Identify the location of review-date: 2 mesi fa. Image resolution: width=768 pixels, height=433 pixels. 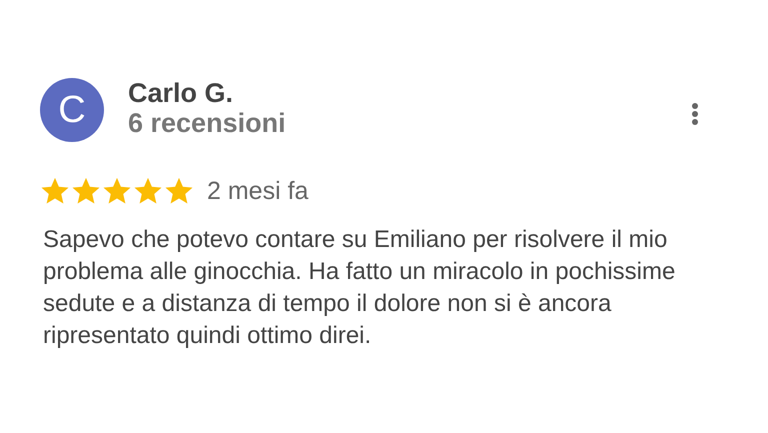
(257, 191).